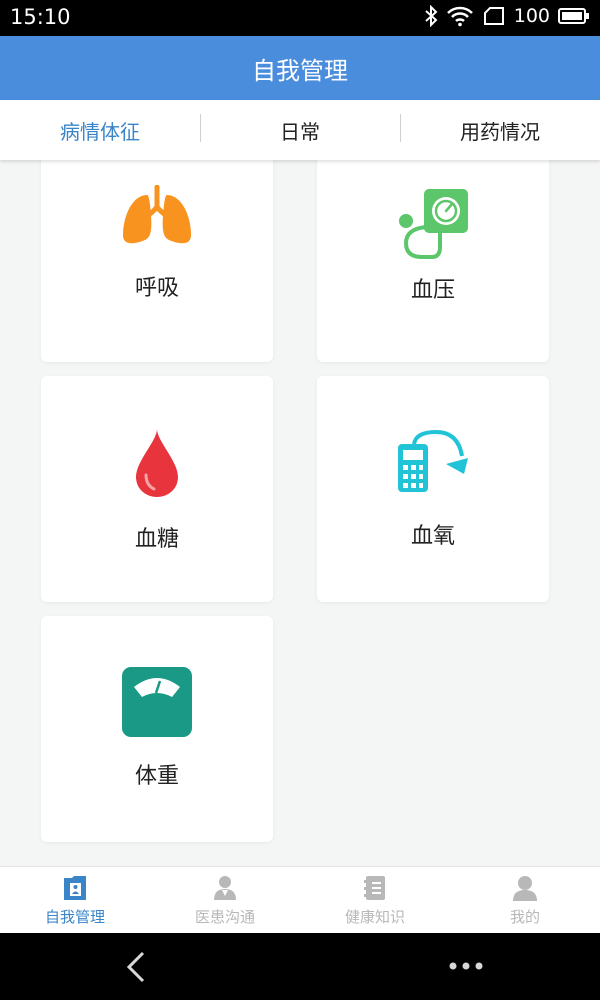  Describe the element at coordinates (300, 966) in the screenshot. I see `system-nav-bar` at that location.